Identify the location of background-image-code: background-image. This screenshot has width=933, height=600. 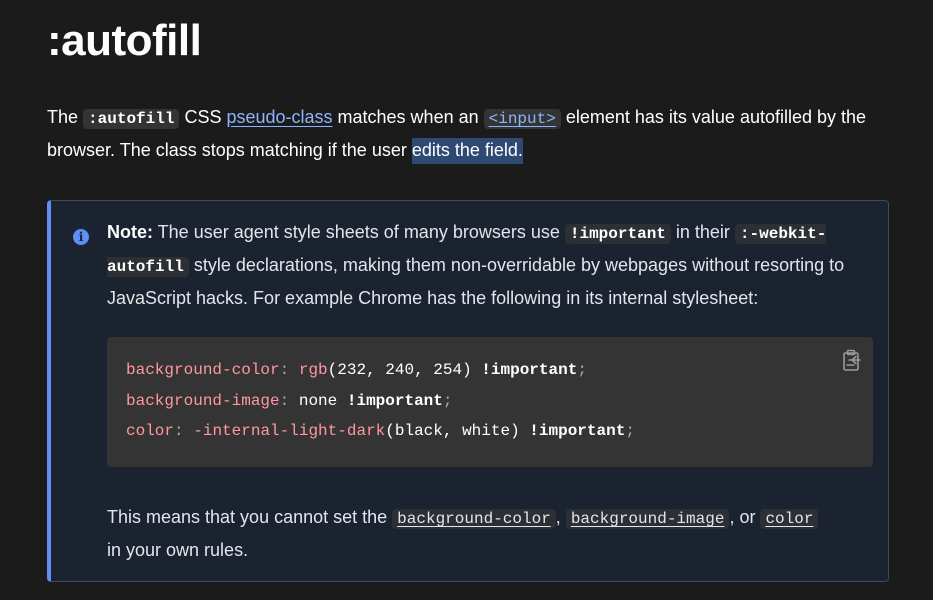
(647, 519).